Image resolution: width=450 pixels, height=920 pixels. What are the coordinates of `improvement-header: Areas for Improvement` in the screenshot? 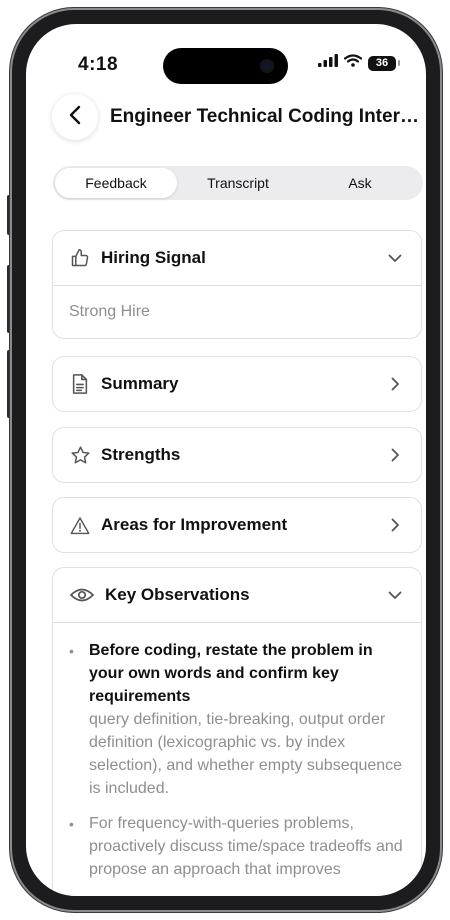 It's located at (237, 525).